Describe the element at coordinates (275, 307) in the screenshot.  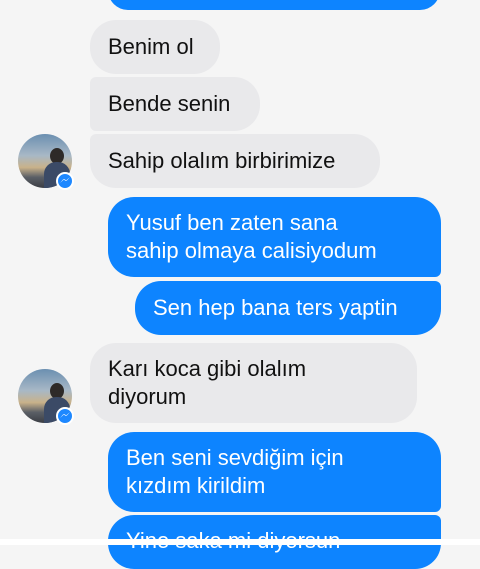
I see `message-text: Sen hep bana ters yaptin` at that location.